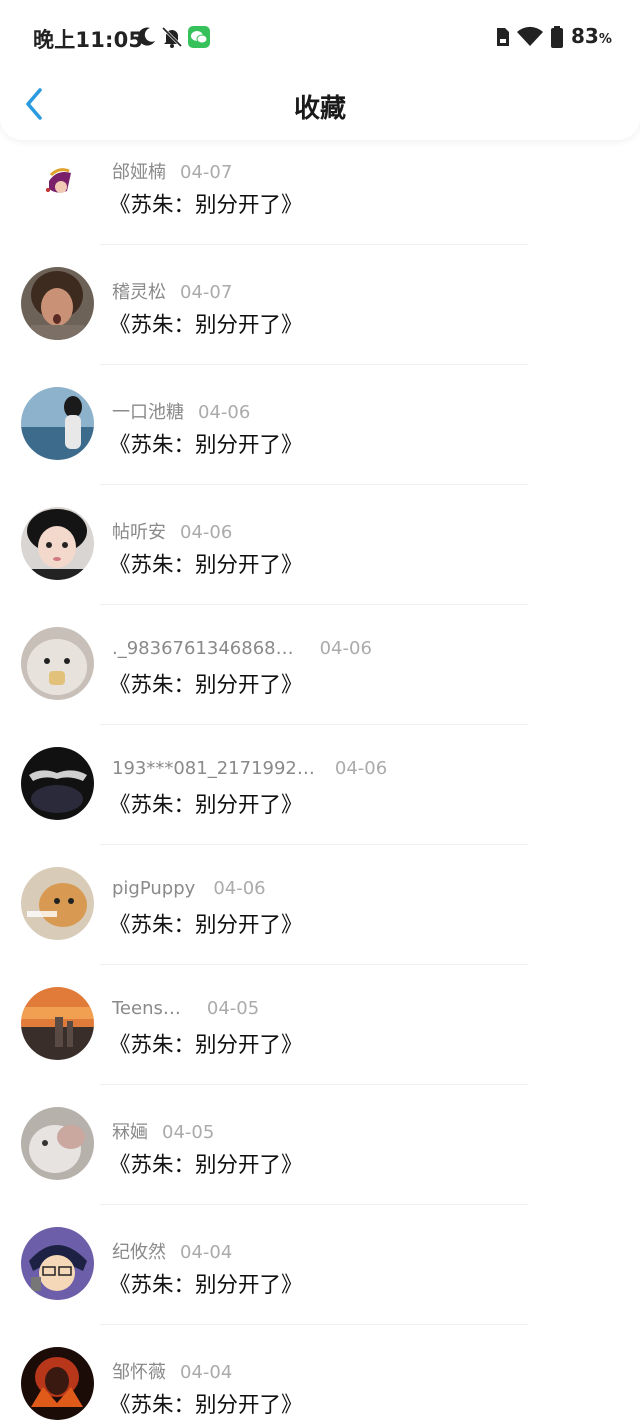 Image resolution: width=640 pixels, height=1422 pixels. Describe the element at coordinates (320, 1022) in the screenshot. I see `list-item: Teens… 04-05 《苏朱：别分开了》` at that location.